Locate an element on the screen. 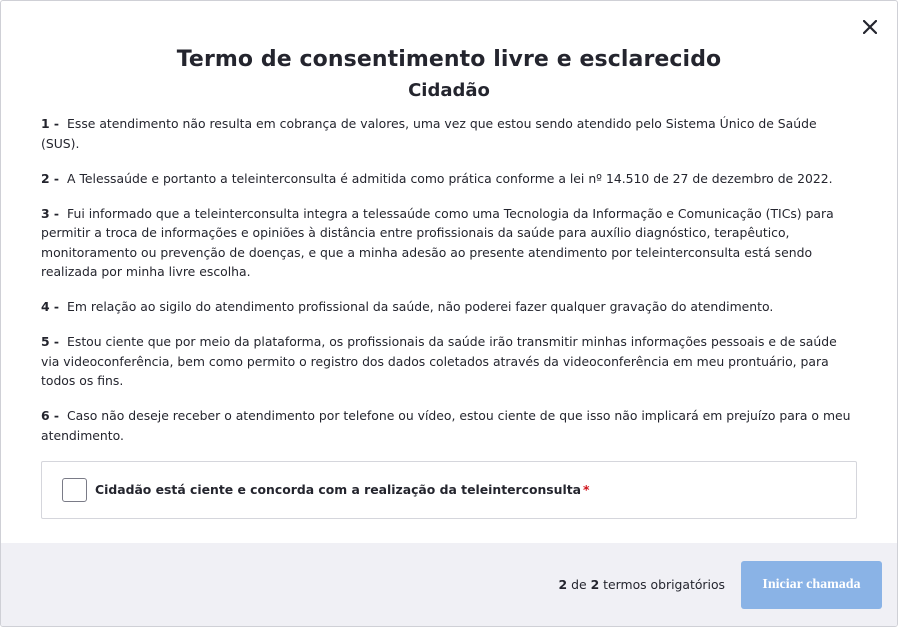 Image resolution: width=898 pixels, height=627 pixels. term-number: 1 - is located at coordinates (50, 123).